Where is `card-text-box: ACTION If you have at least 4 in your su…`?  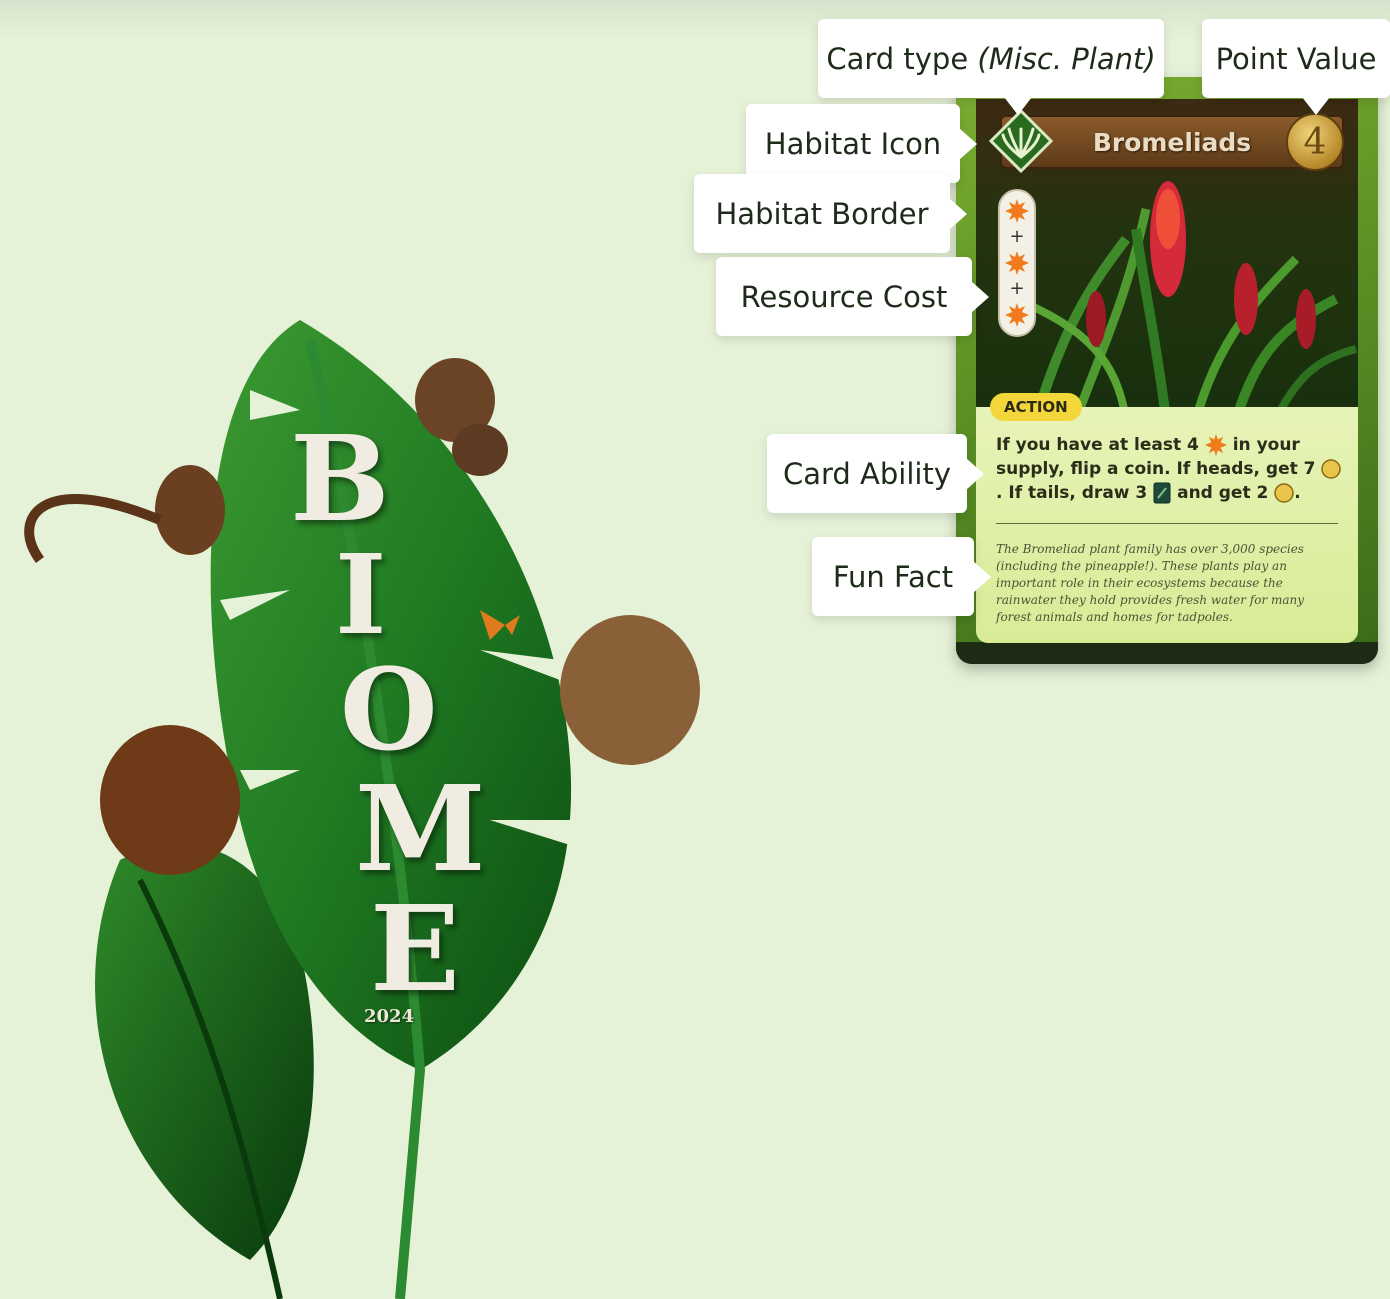 card-text-box: ACTION If you have at least 4 in your su… is located at coordinates (1167, 518).